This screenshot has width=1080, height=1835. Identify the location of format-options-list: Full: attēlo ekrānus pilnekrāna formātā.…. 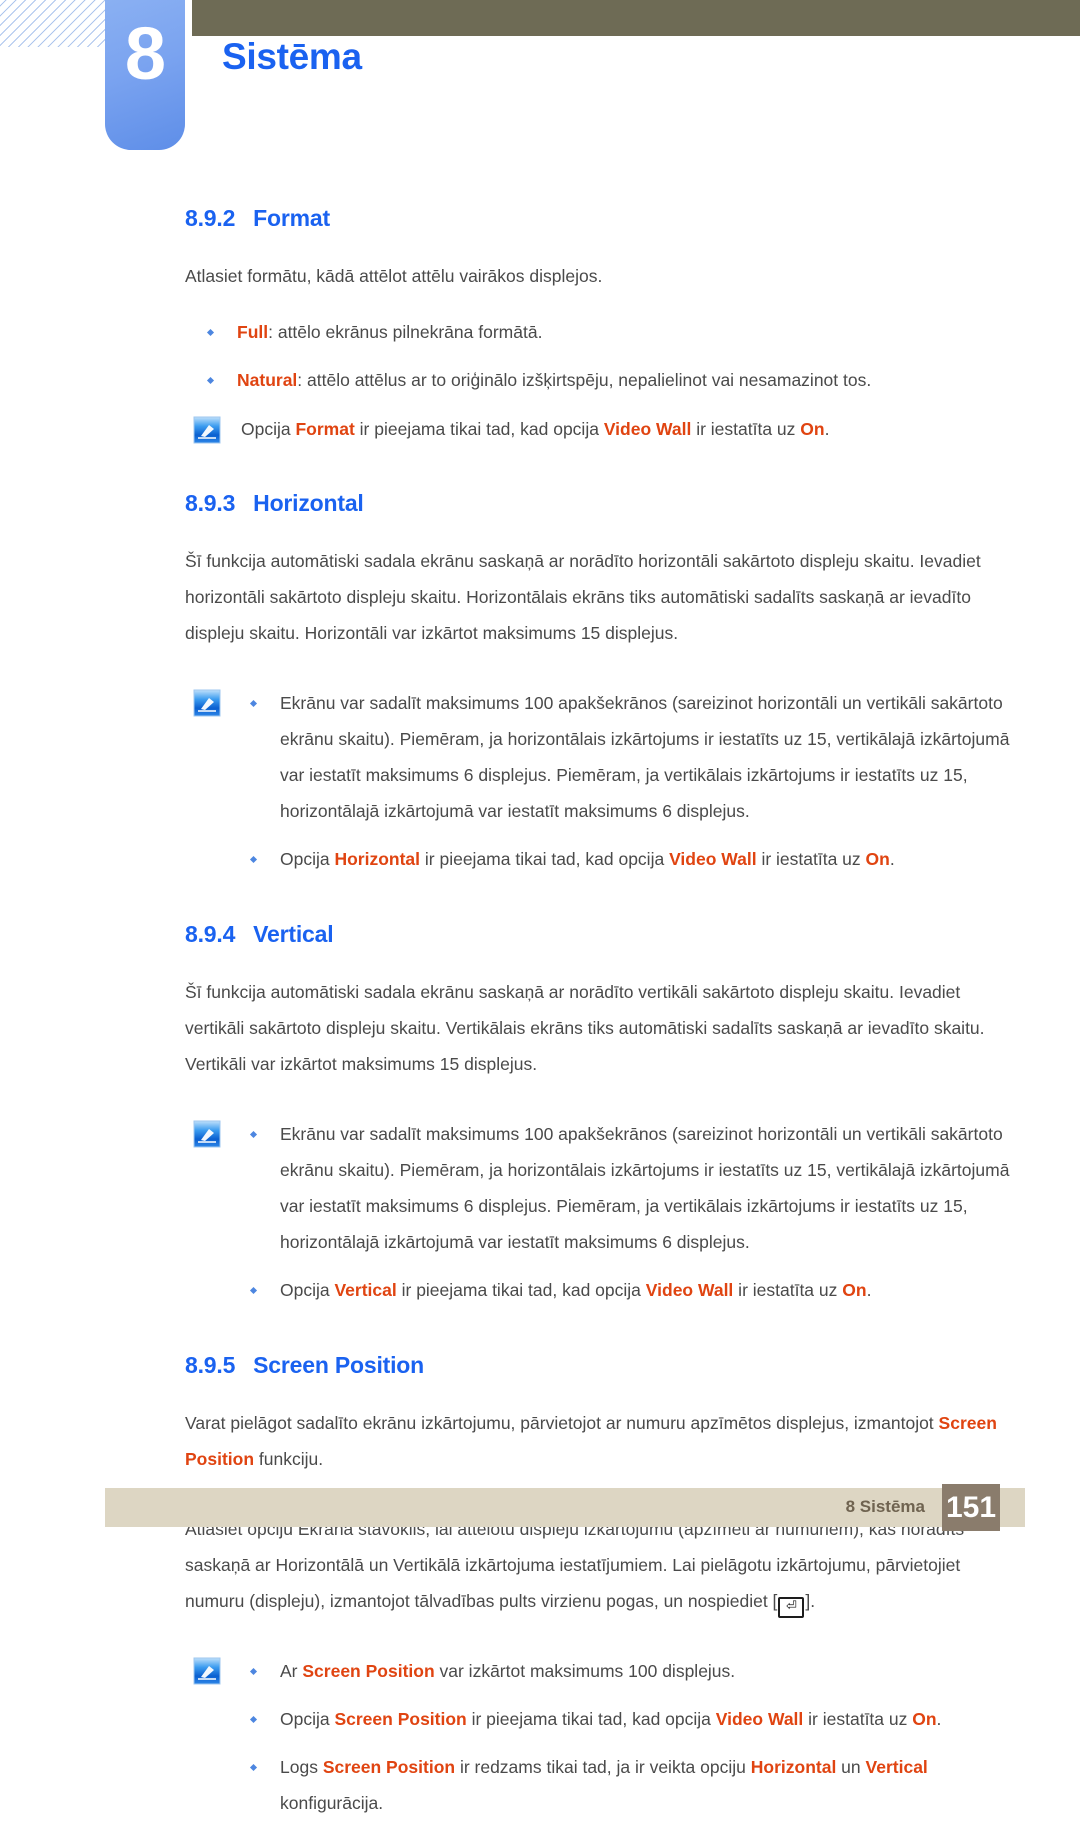
(600, 356).